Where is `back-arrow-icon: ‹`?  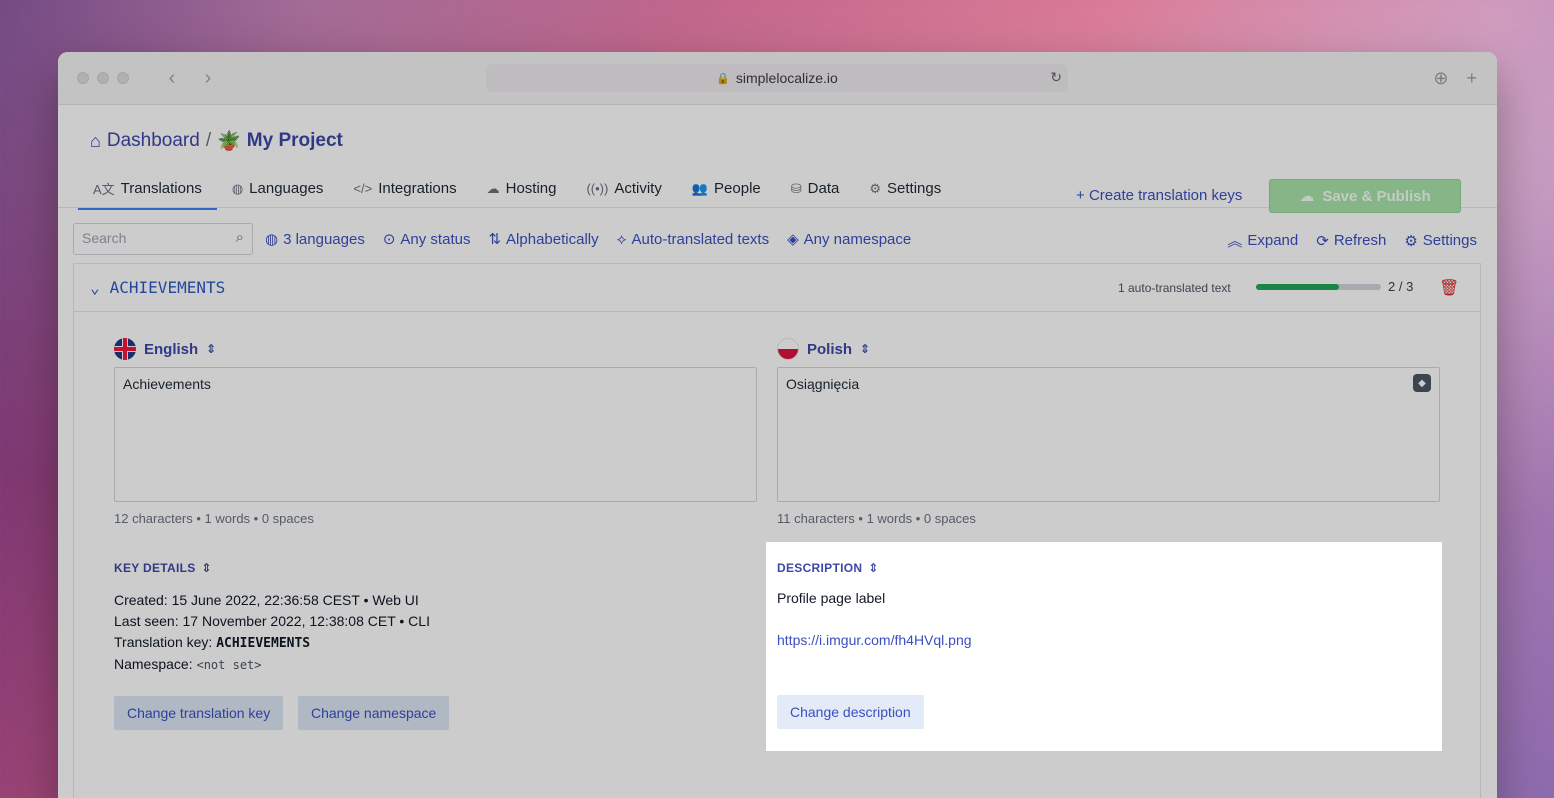 back-arrow-icon: ‹ is located at coordinates (172, 78).